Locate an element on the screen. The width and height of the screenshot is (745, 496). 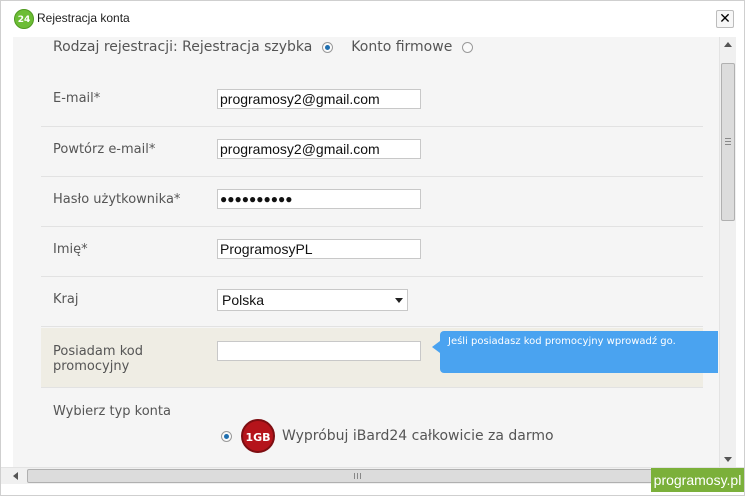
scroll-up-arrow-icon is located at coordinates (728, 44).